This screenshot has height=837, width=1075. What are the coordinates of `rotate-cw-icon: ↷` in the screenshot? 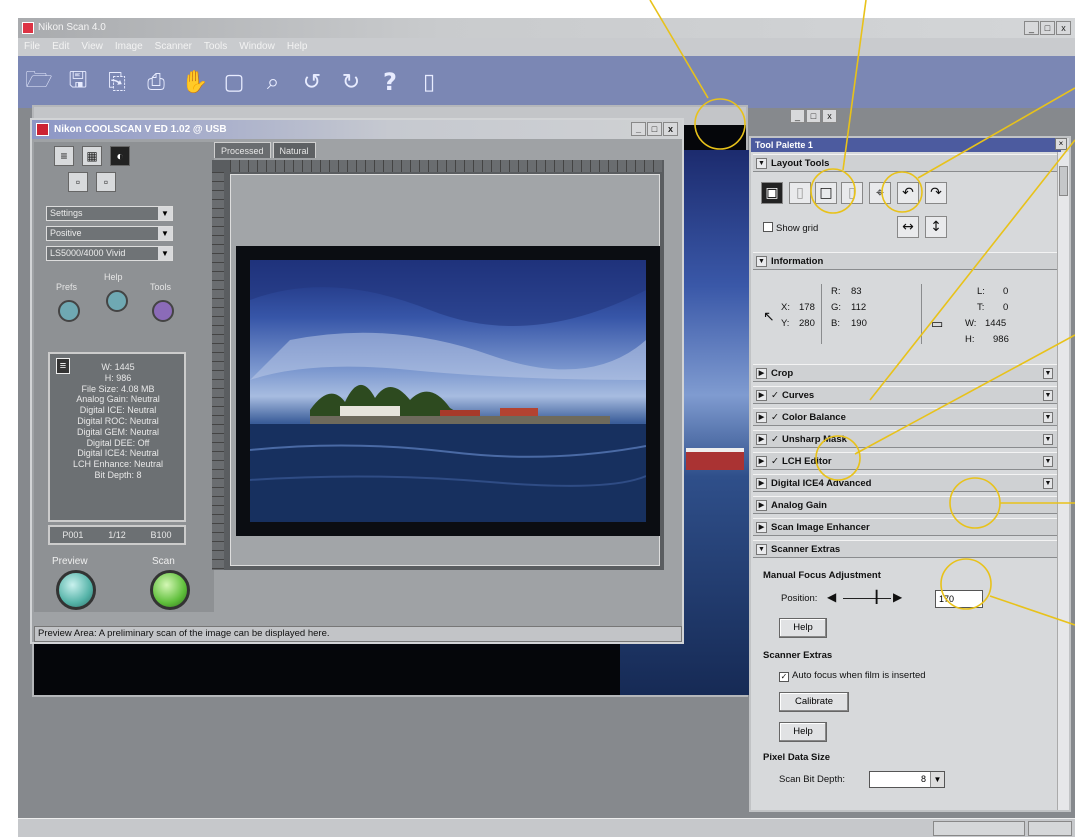 It's located at (936, 193).